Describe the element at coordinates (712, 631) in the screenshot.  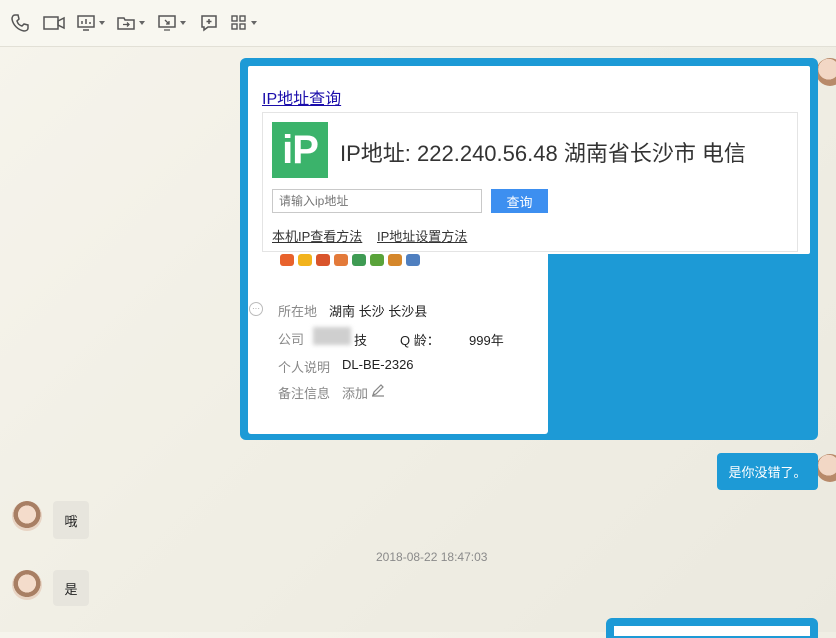
I see `message-card-inner` at that location.